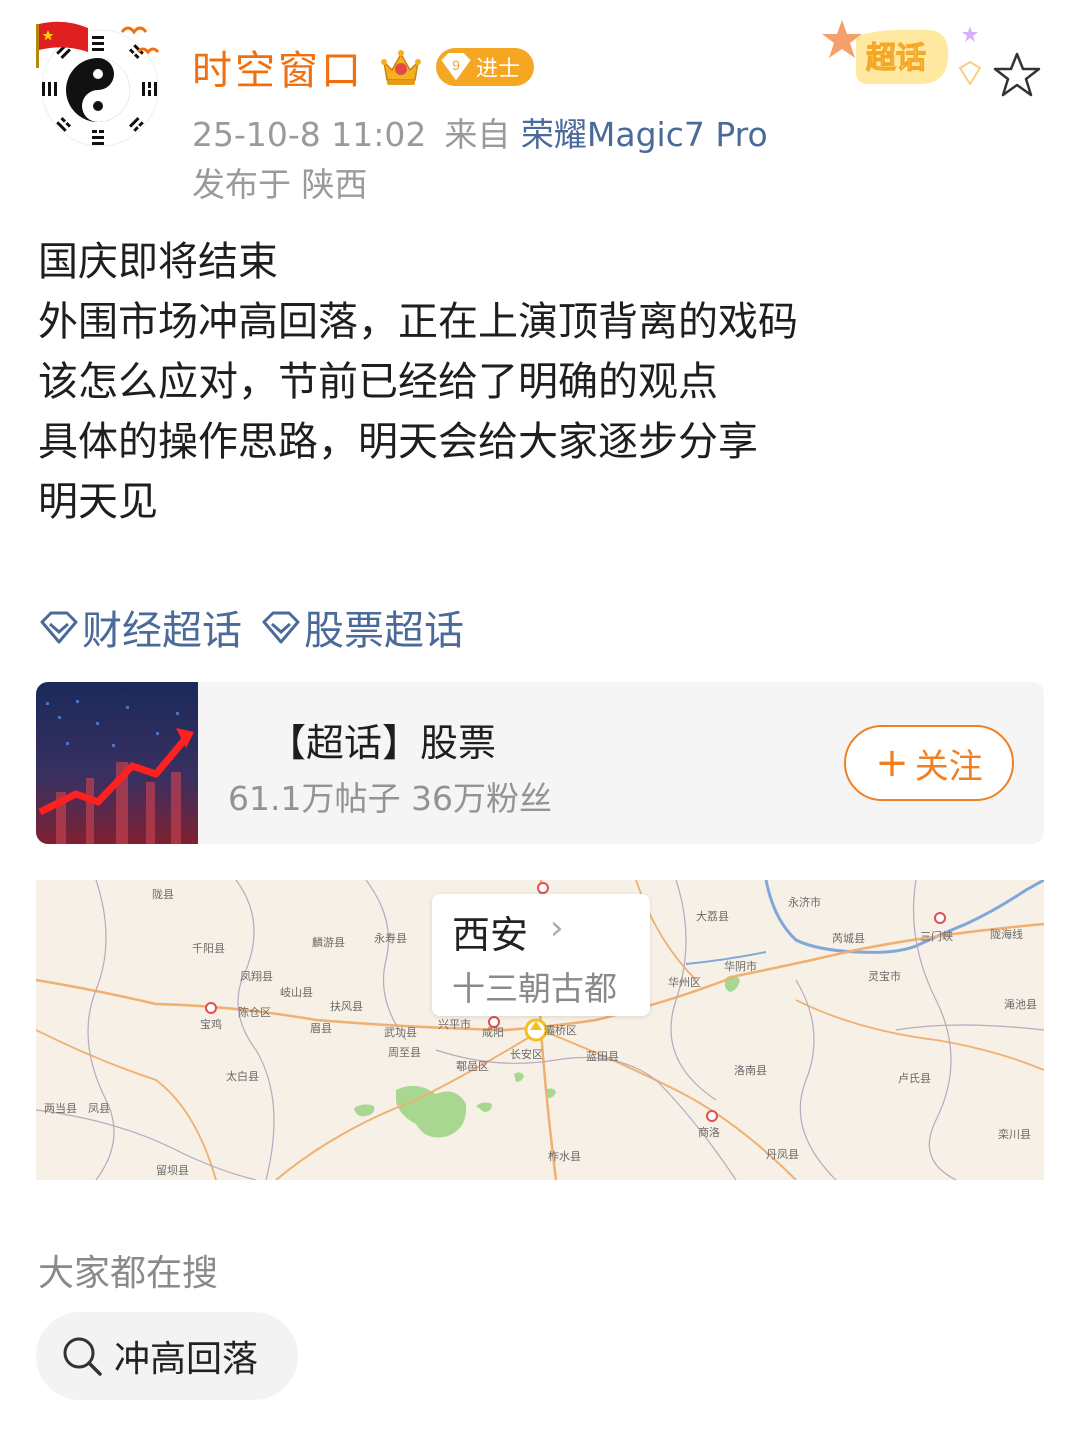 The image size is (1080, 1429). Describe the element at coordinates (404, 1052) in the screenshot. I see `map-place-label: 周至县` at that location.